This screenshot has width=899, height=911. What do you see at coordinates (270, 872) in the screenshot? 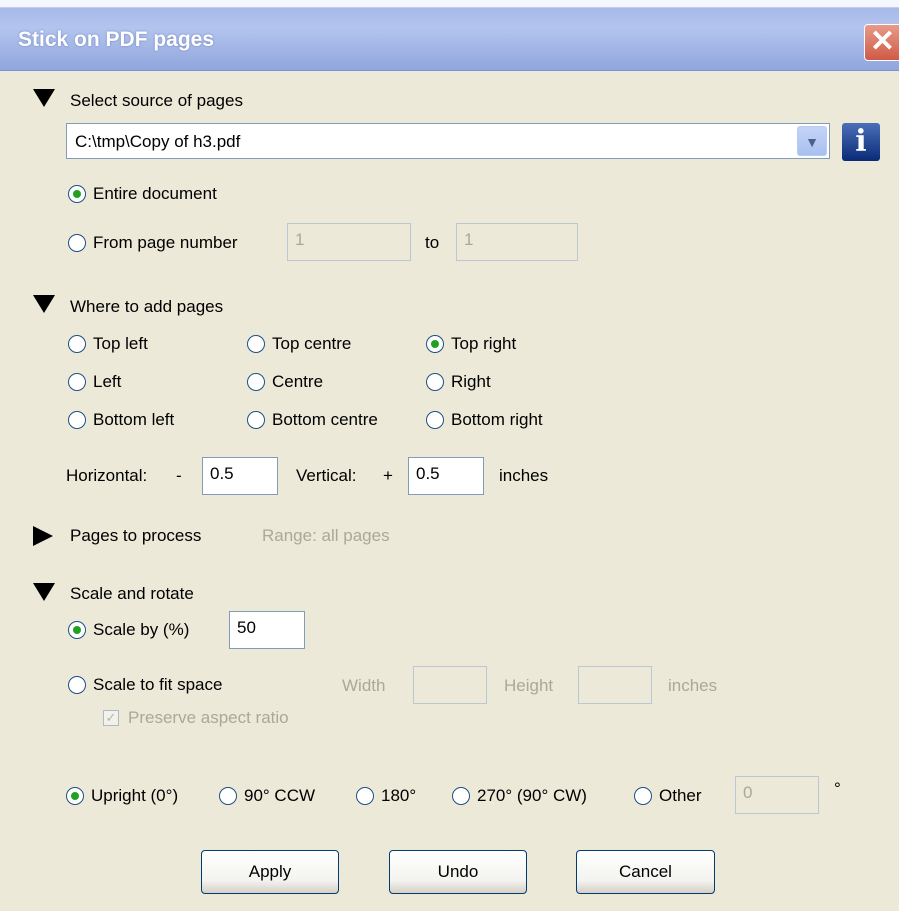
I see `apply-button: Apply` at bounding box center [270, 872].